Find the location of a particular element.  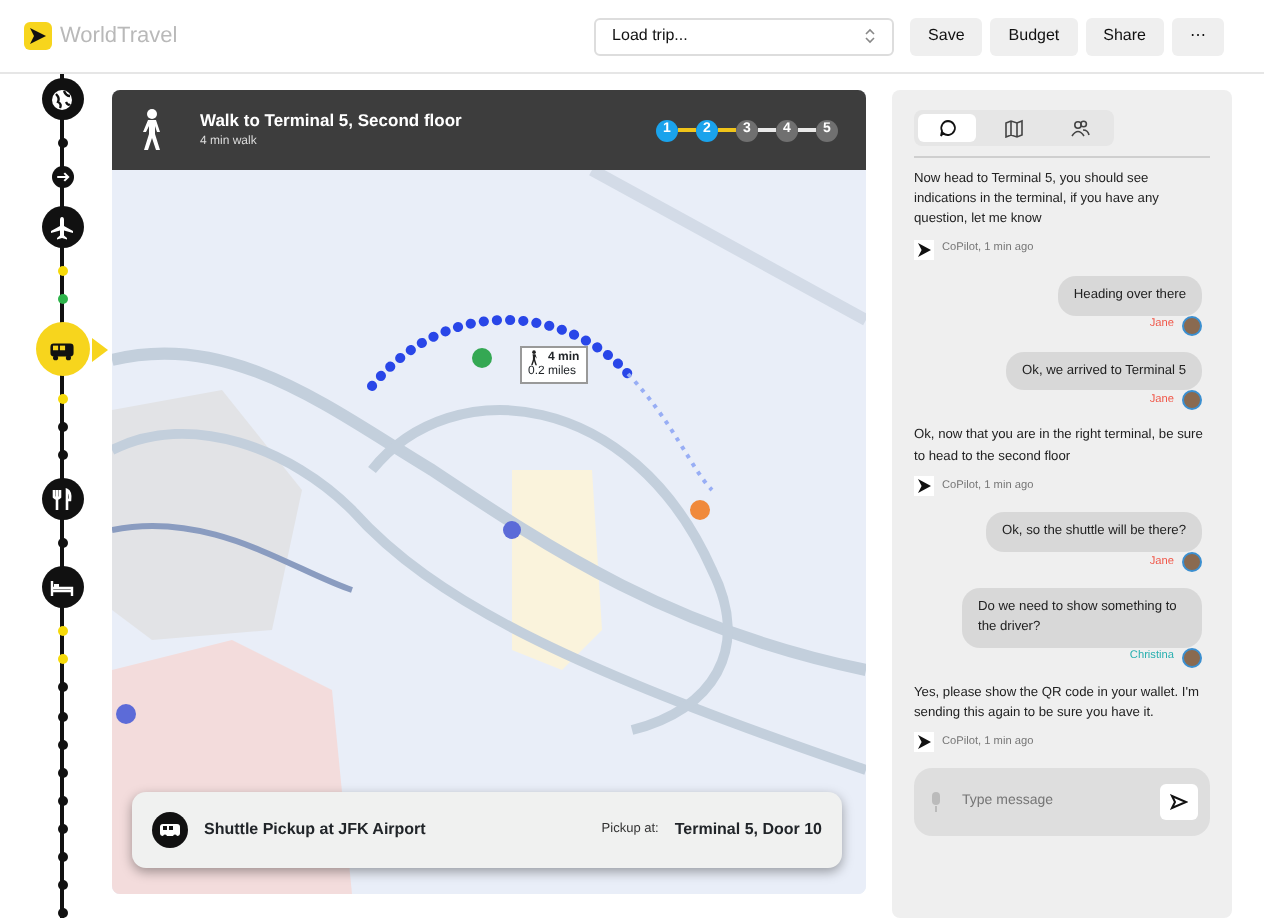

send-icon is located at coordinates (1179, 801).